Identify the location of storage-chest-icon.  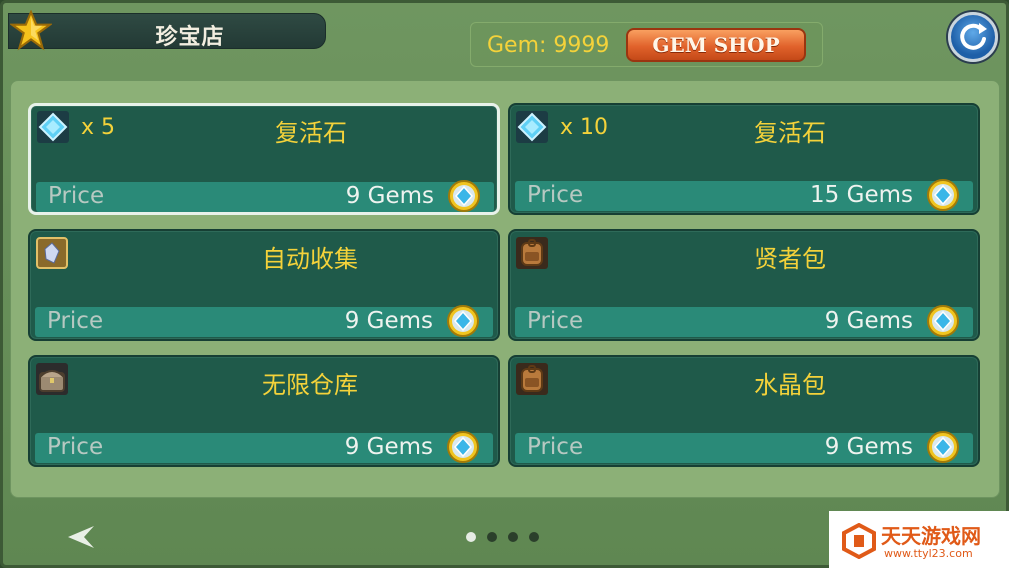
(52, 379).